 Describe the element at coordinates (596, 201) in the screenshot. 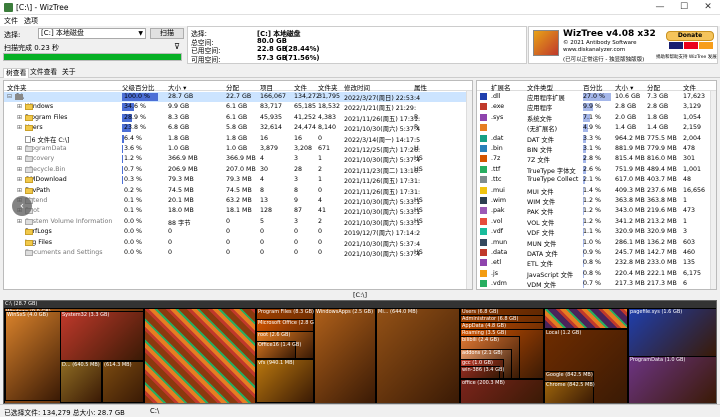

I see `file-type-row: .wimWIM 文件1.2 %363.8 MB363.8 MB1` at that location.